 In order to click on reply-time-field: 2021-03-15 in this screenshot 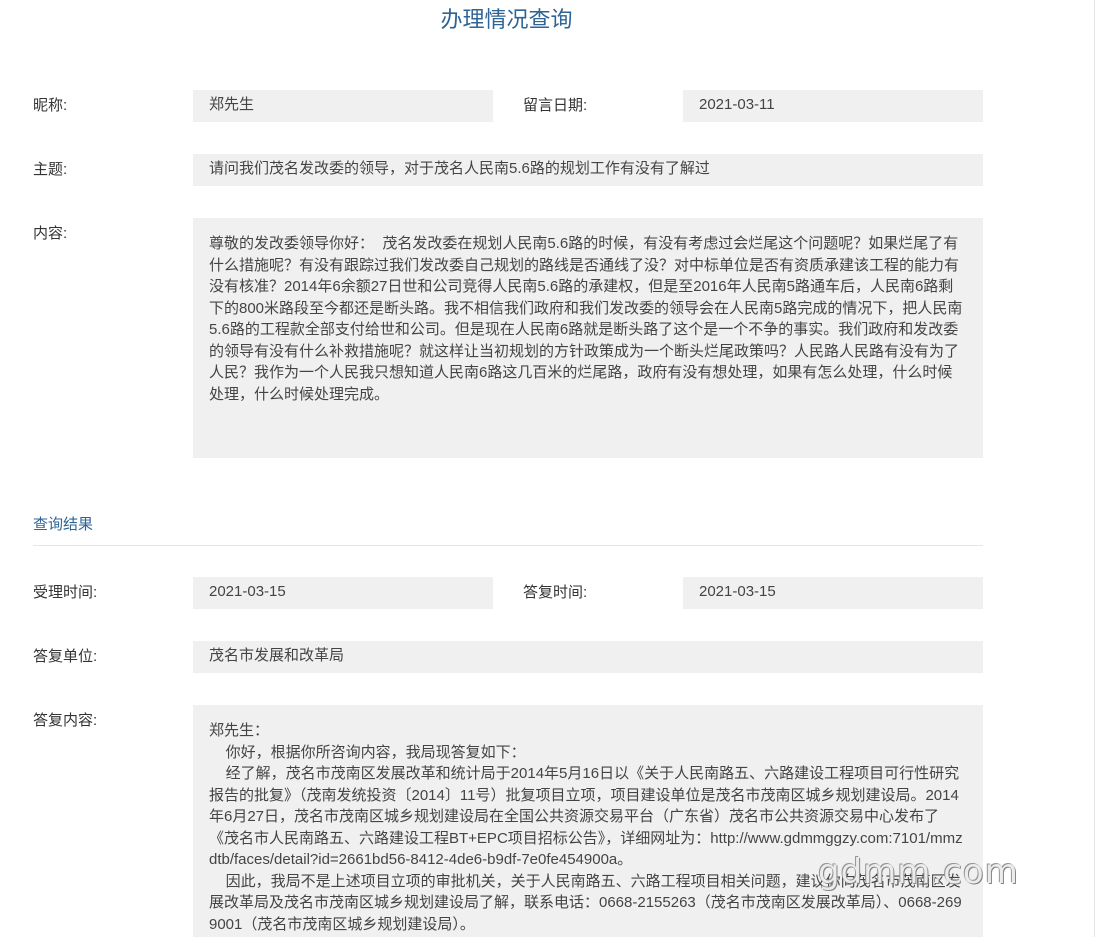, I will do `click(833, 593)`.